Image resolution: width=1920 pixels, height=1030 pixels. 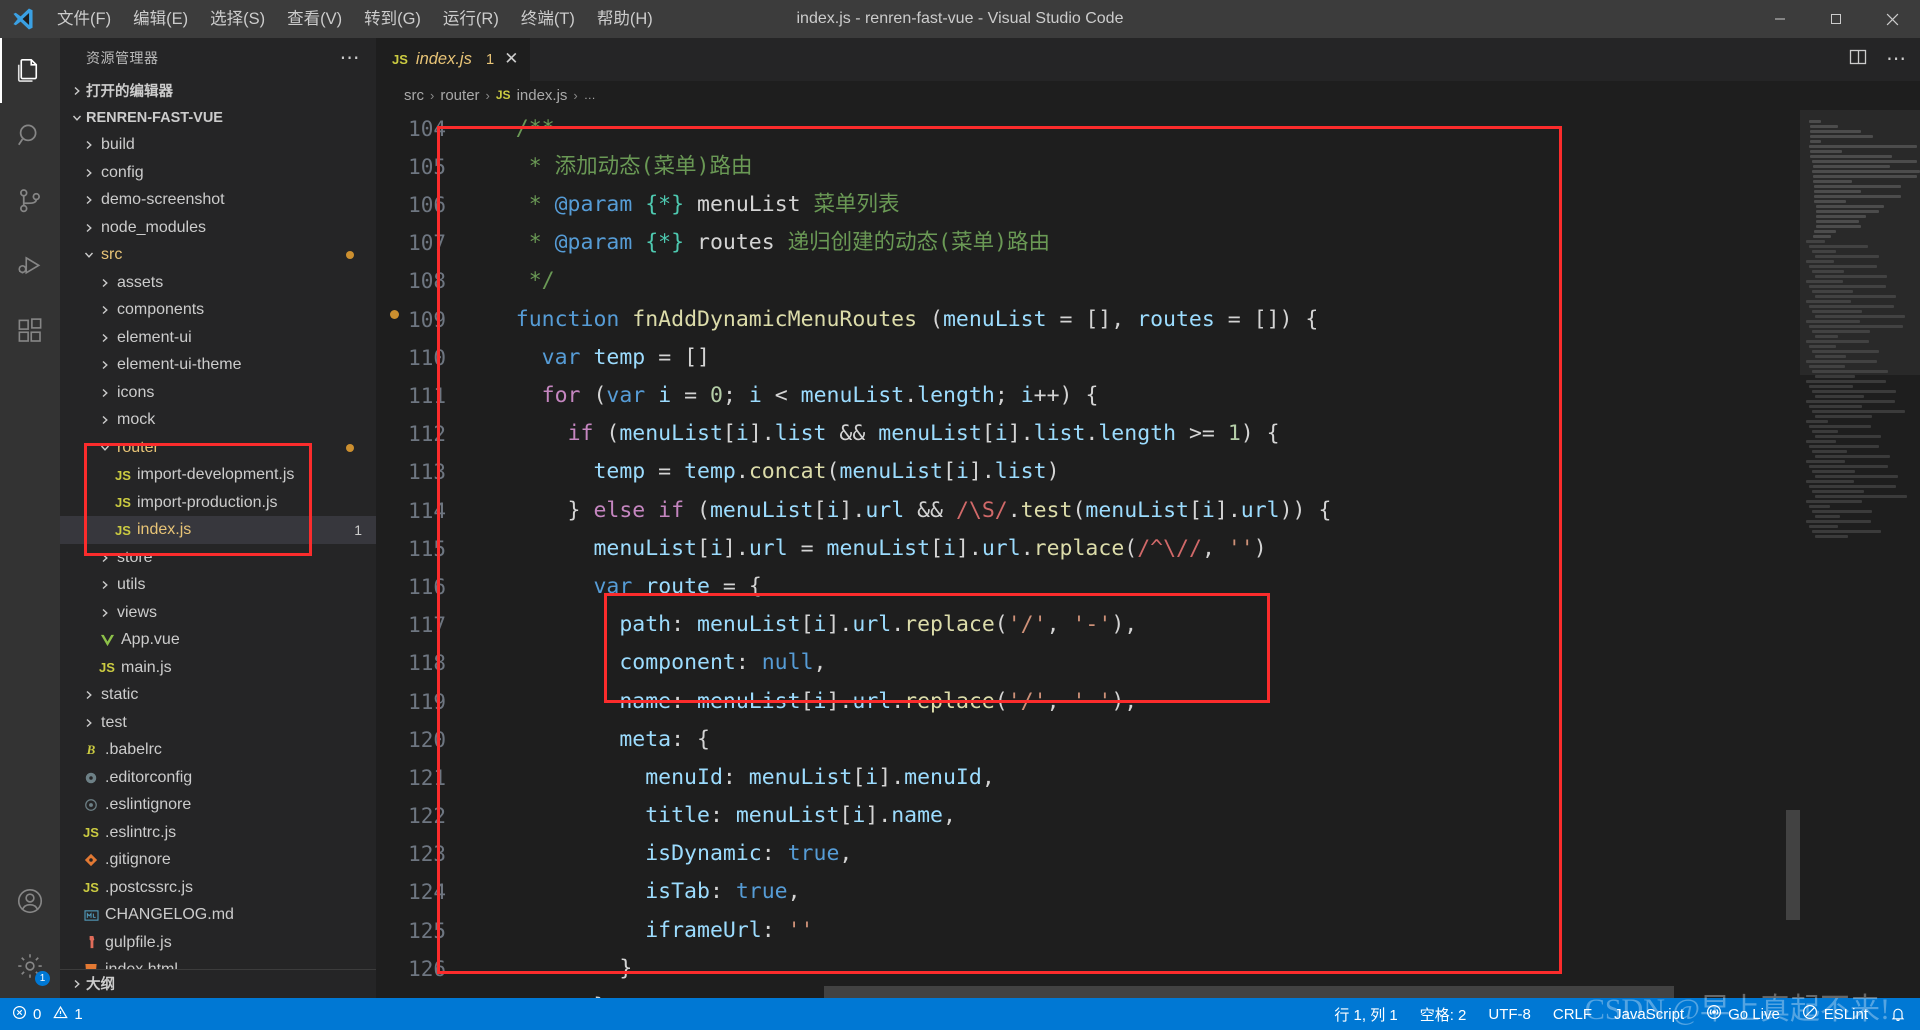 What do you see at coordinates (1132, 281) in the screenshot?
I see `code-line: */` at bounding box center [1132, 281].